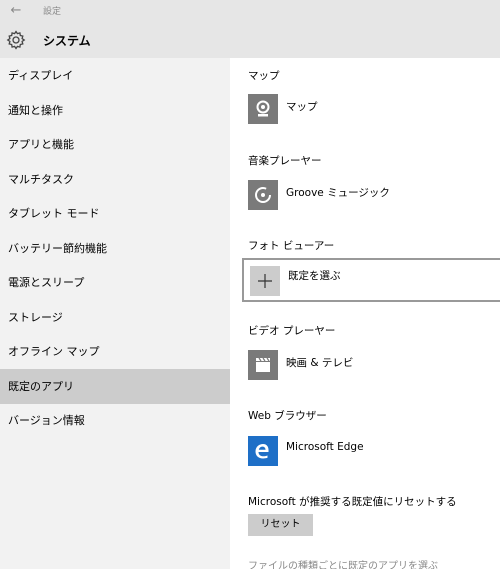 The image size is (500, 569). What do you see at coordinates (115, 144) in the screenshot?
I see `sidebar-item-apps-features: アプリと機能` at bounding box center [115, 144].